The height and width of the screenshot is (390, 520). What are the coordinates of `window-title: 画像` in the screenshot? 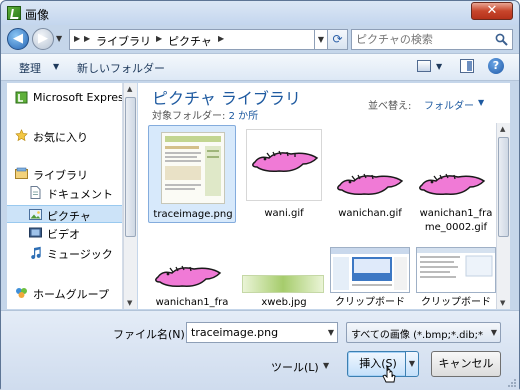 It's located at (37, 15).